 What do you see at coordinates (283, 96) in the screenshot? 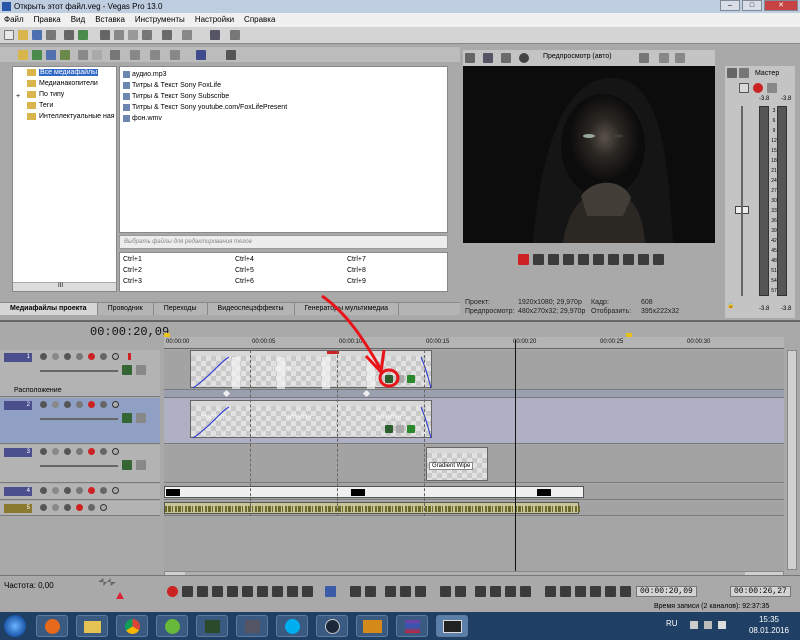
I see `file-item: Титры & Текст Sony Subscribe` at bounding box center [283, 96].